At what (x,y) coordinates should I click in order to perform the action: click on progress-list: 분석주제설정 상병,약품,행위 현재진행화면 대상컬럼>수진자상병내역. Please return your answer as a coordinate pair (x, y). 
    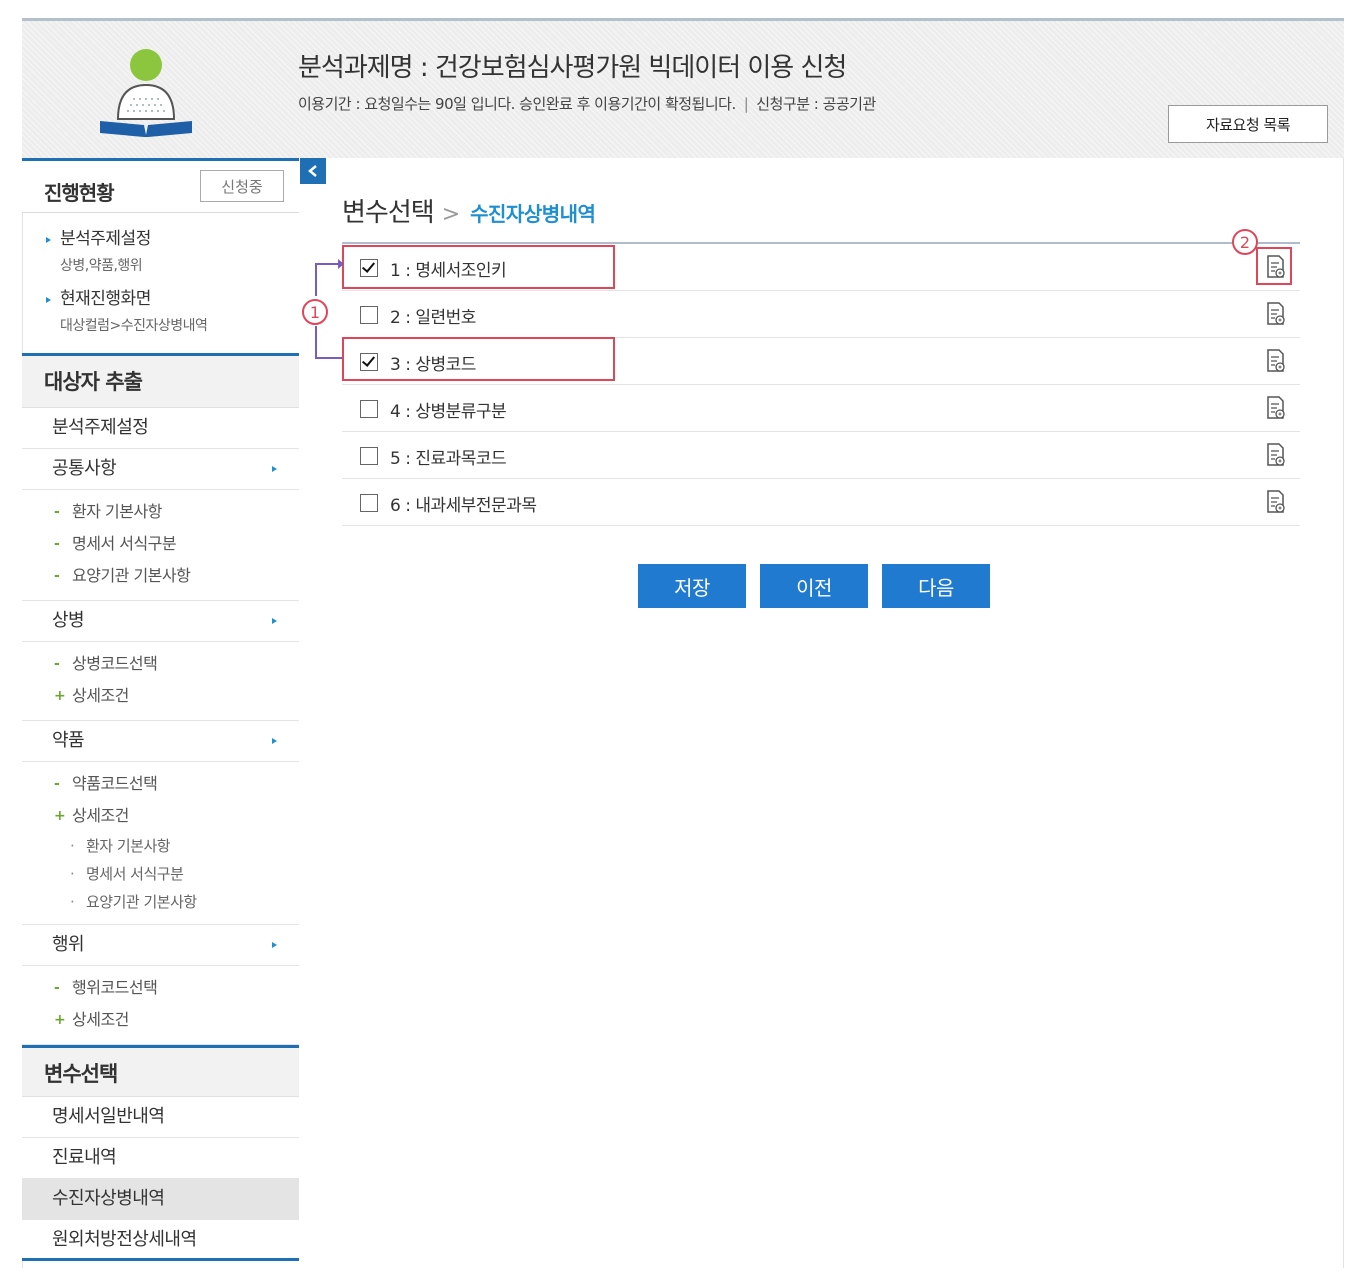
    Looking at the image, I should click on (160, 284).